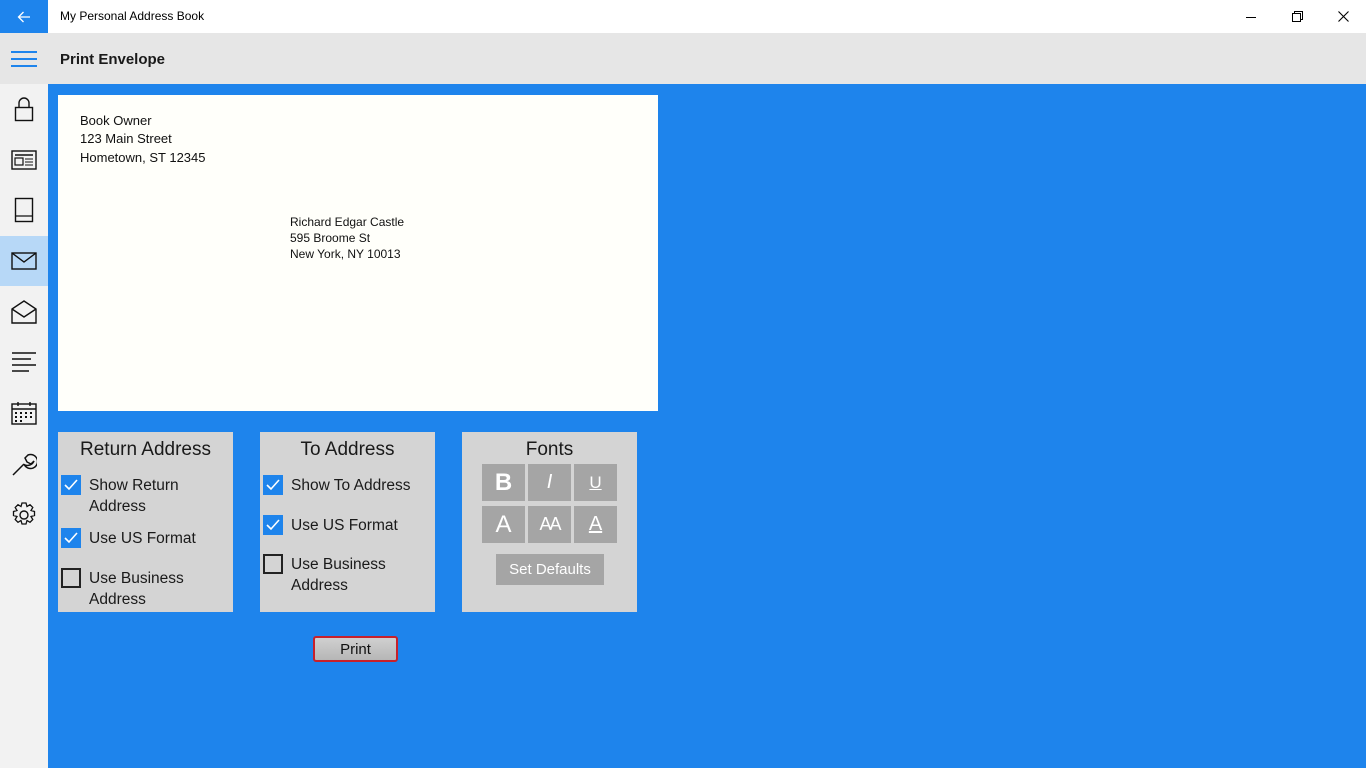 This screenshot has height=768, width=1366. Describe the element at coordinates (71, 578) in the screenshot. I see `return-business-address-checkbox` at that location.